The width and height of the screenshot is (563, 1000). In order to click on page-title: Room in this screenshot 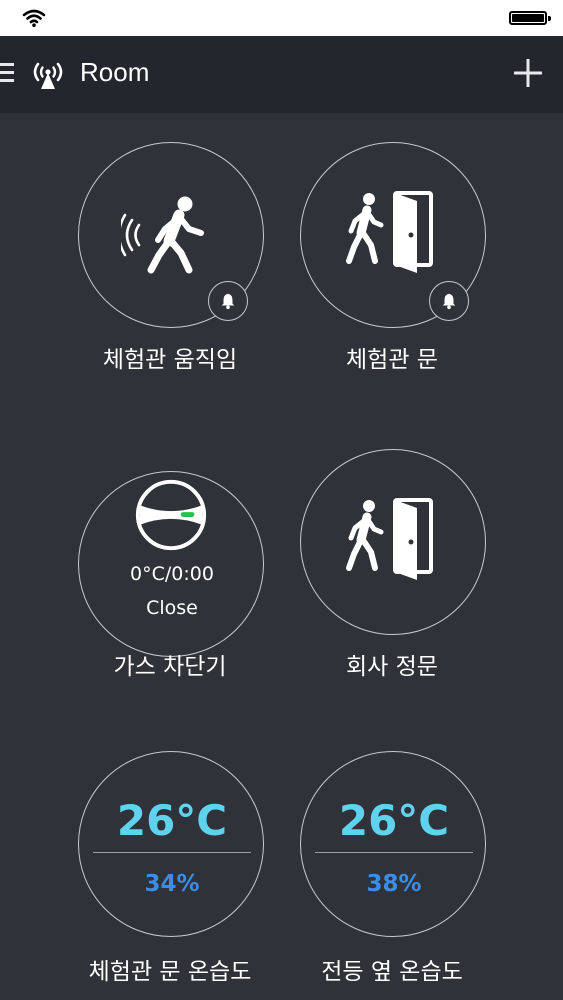, I will do `click(115, 72)`.